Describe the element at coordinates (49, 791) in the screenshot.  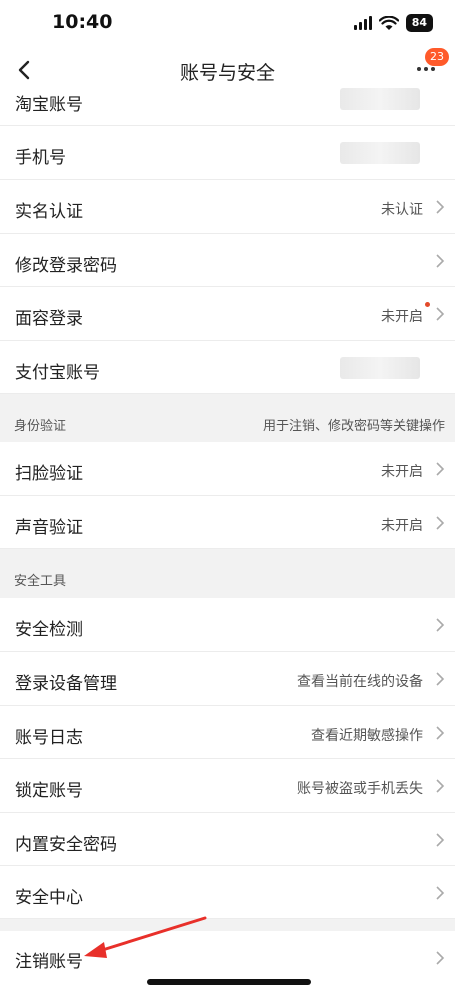
I see `row-label: 锁定账号` at that location.